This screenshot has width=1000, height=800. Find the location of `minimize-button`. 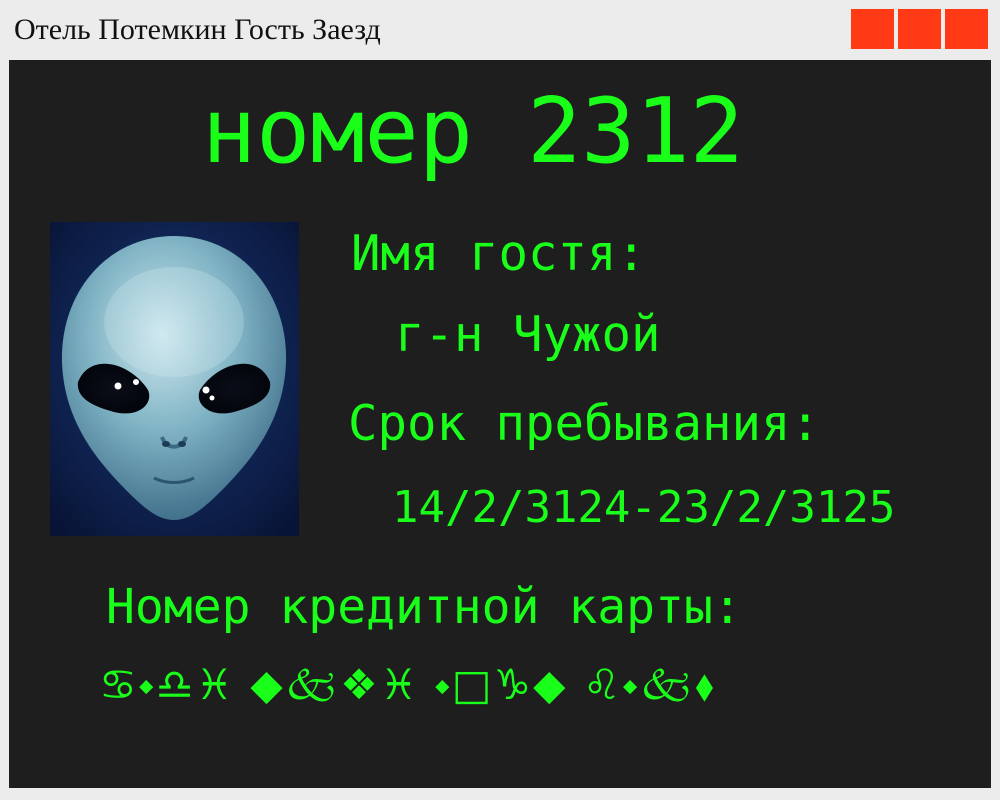

minimize-button is located at coordinates (872, 29).